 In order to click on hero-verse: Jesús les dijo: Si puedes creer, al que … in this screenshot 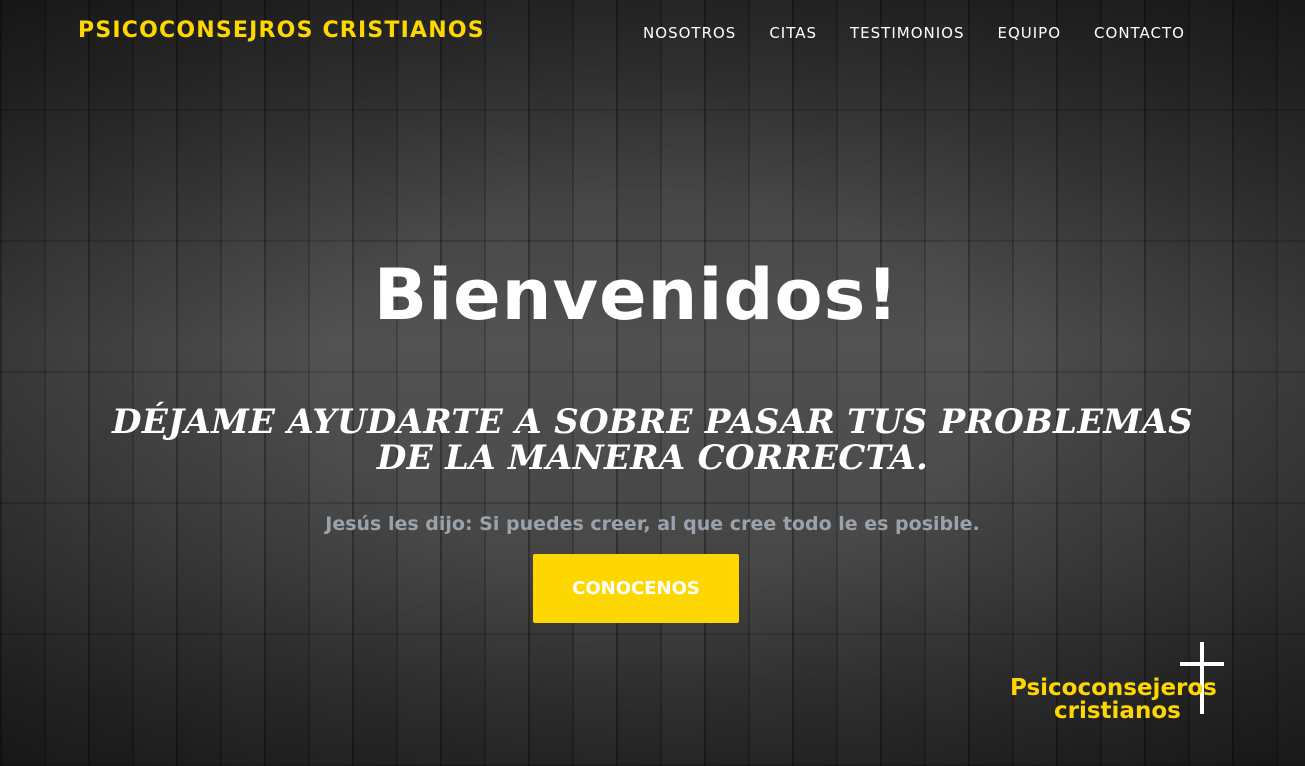, I will do `click(652, 524)`.